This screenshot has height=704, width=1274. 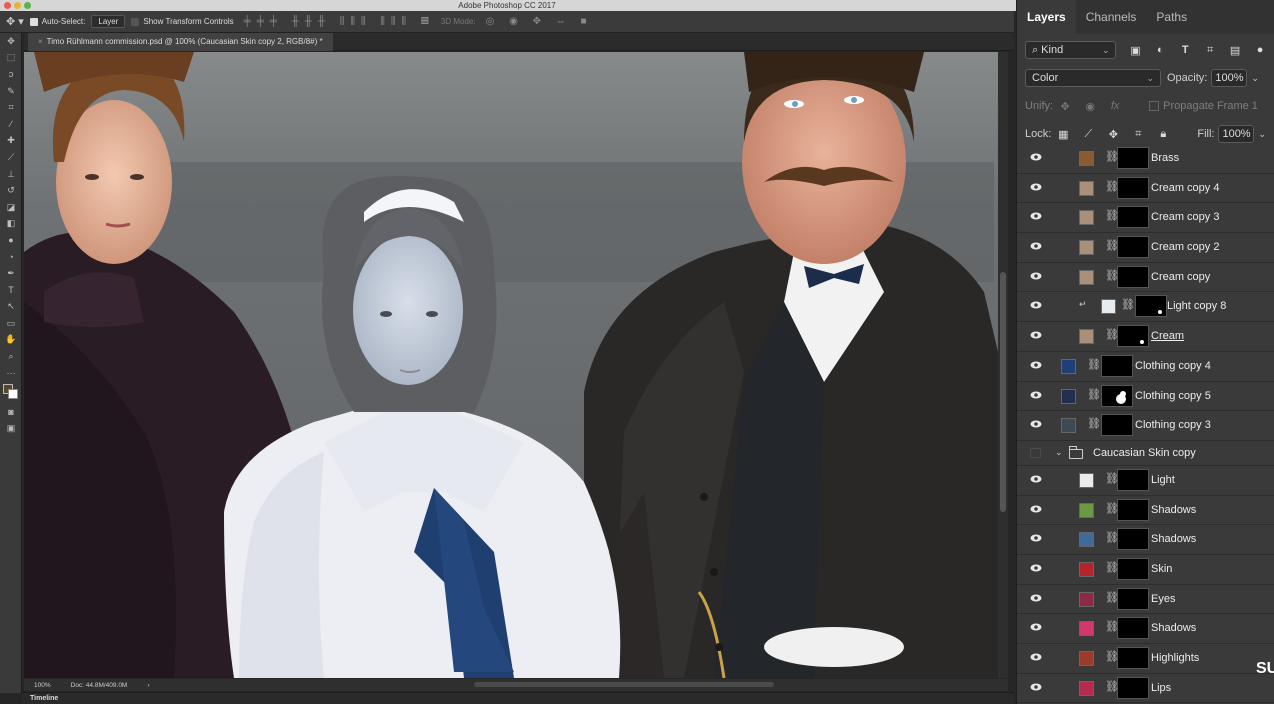 I want to click on layer-row: ⛓︎ Highlights, so click(x=1145, y=659).